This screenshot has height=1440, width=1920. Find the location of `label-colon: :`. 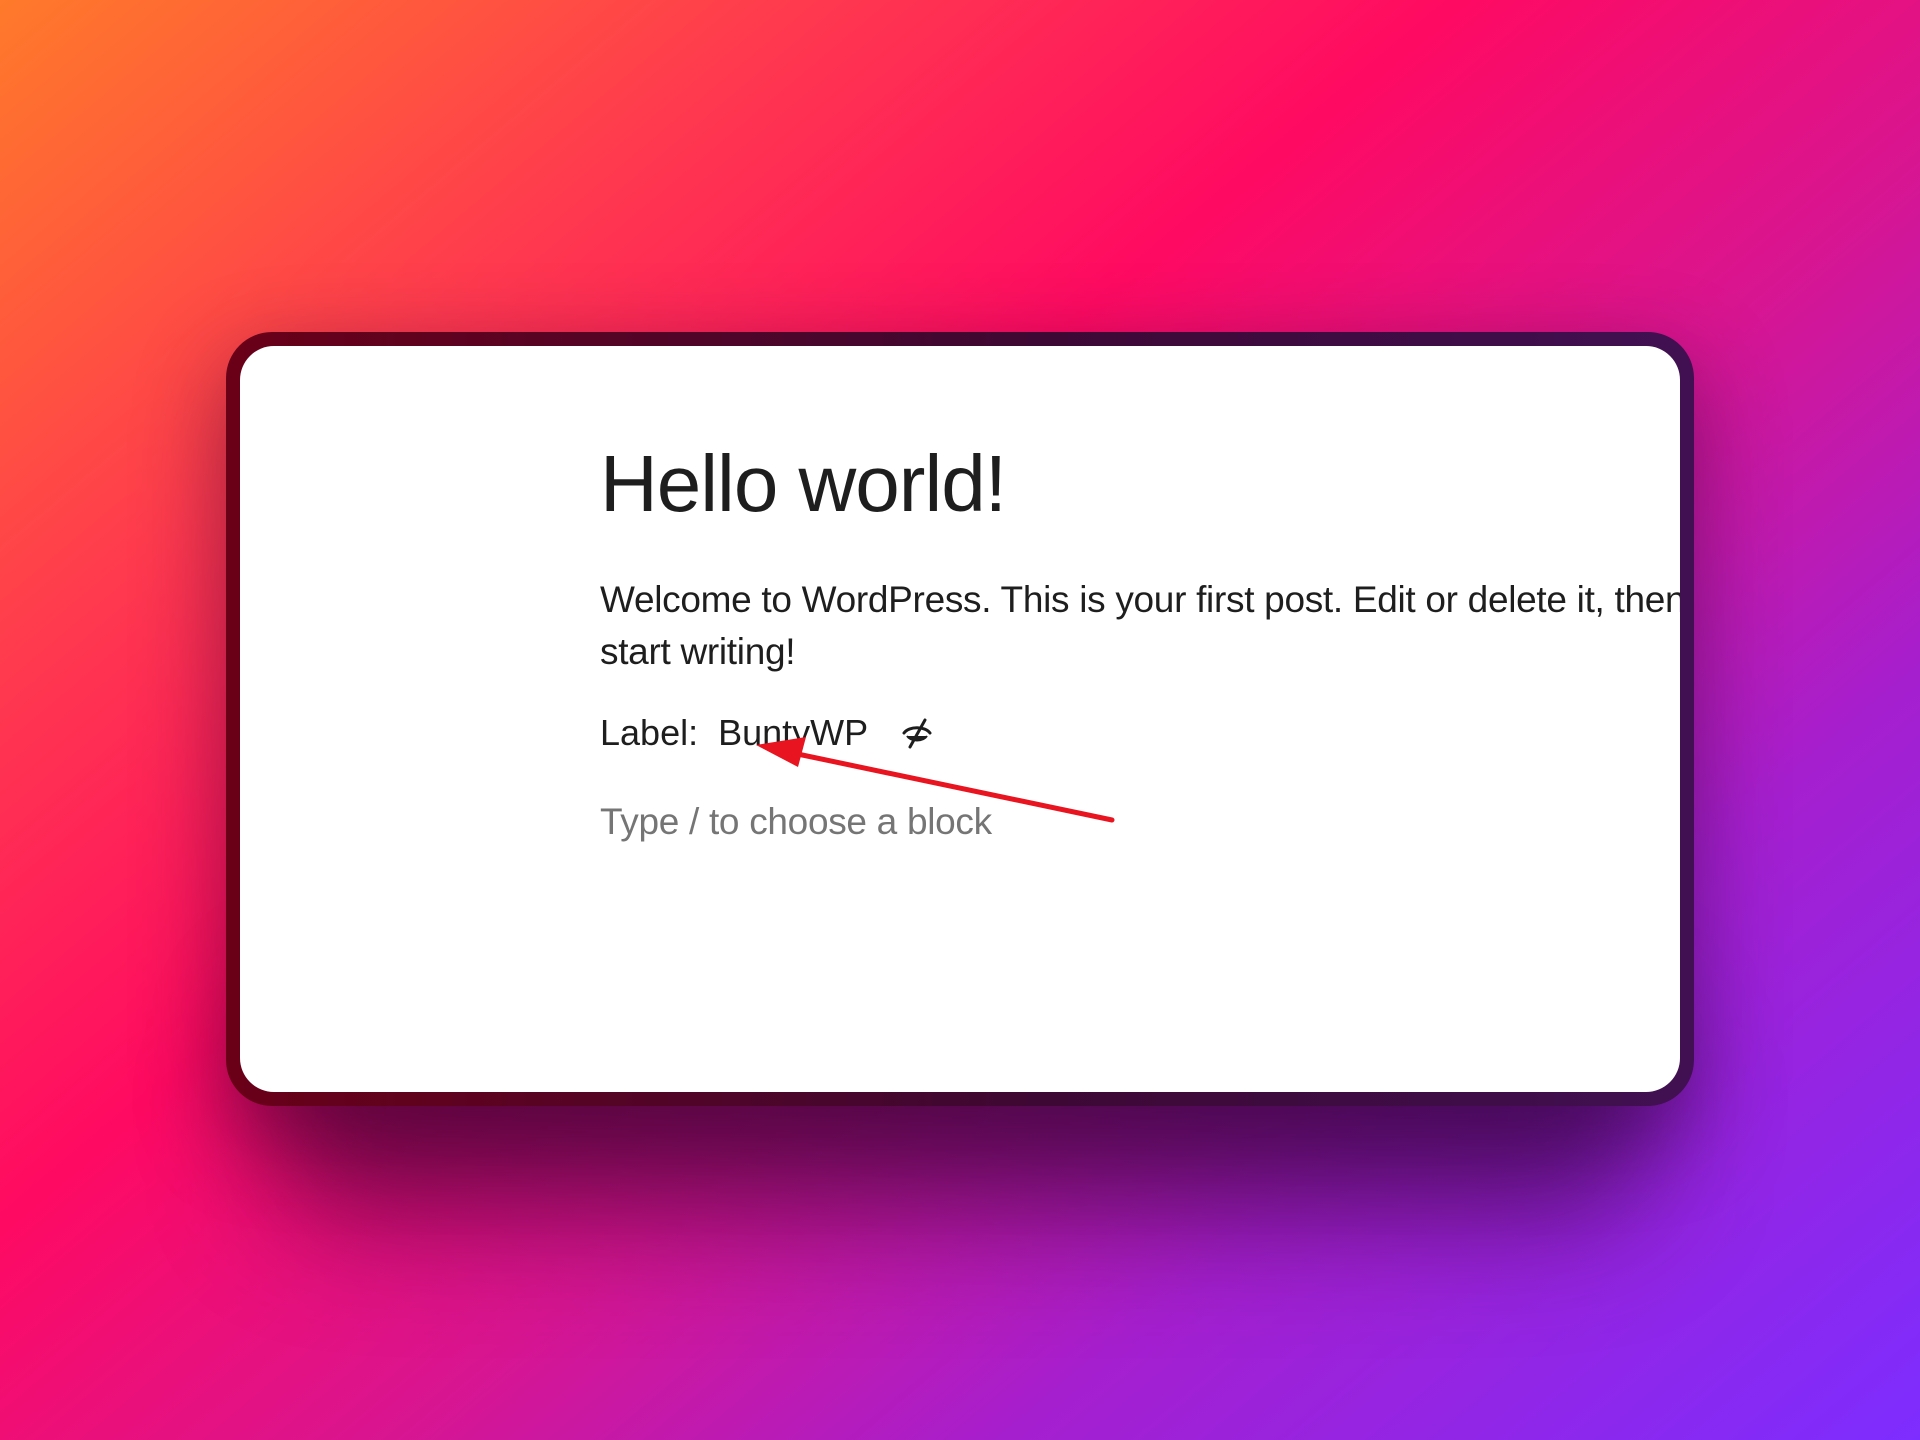

label-colon: : is located at coordinates (693, 732).